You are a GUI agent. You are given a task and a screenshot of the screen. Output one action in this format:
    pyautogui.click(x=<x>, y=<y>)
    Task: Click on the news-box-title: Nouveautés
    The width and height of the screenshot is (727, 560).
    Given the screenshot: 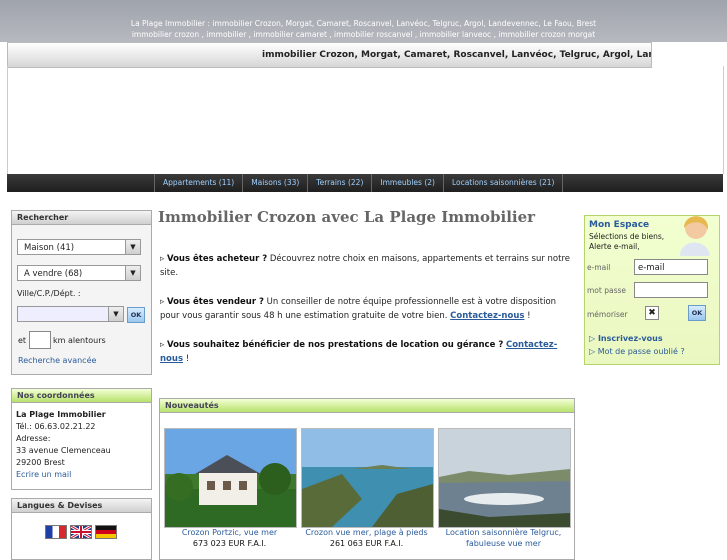 What is the action you would take?
    pyautogui.click(x=367, y=406)
    